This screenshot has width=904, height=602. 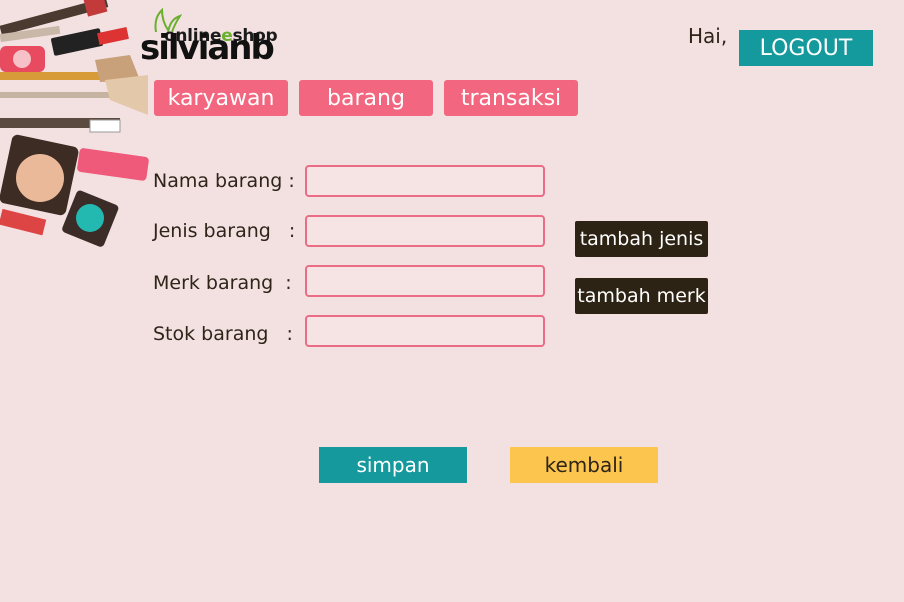 I want to click on jenis-barang-label: Jenis barang :, so click(x=224, y=231).